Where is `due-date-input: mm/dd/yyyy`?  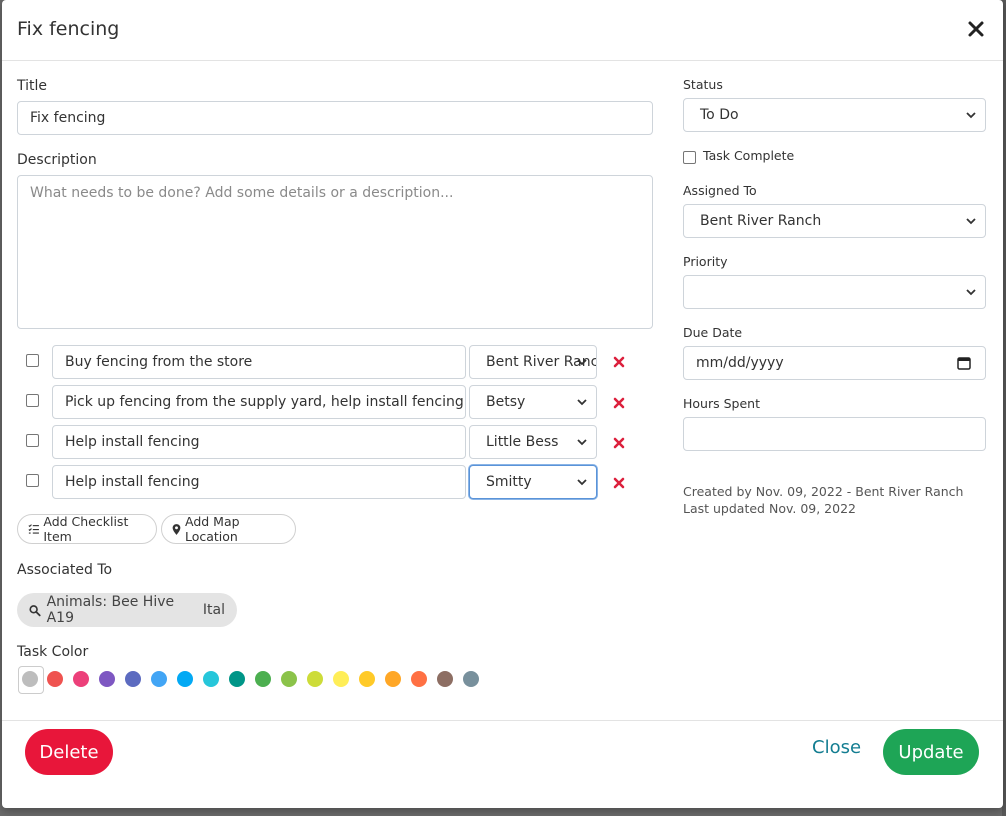 due-date-input: mm/dd/yyyy is located at coordinates (834, 363).